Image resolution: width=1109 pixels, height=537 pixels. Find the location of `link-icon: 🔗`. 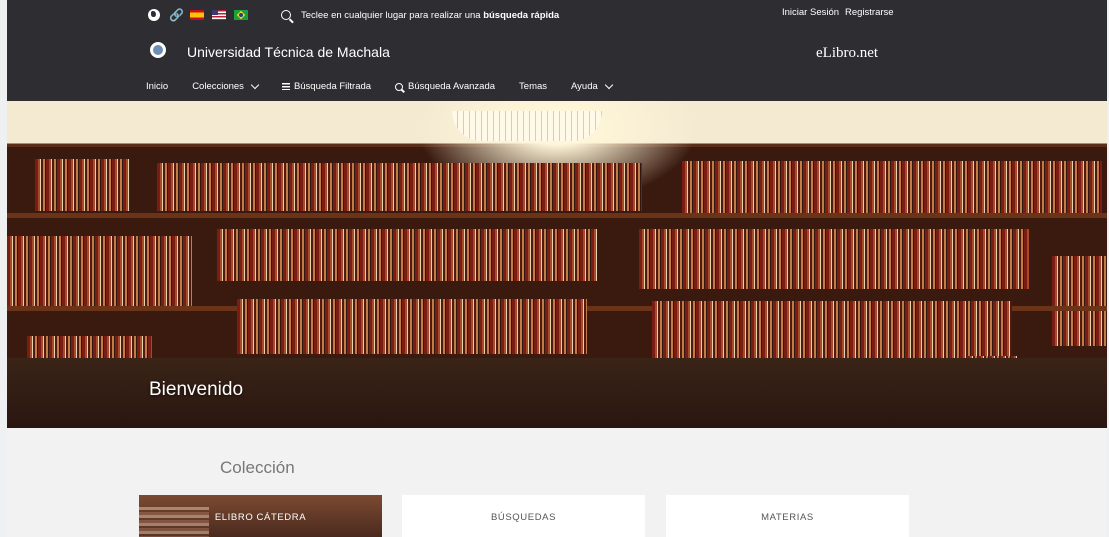

link-icon: 🔗 is located at coordinates (176, 15).